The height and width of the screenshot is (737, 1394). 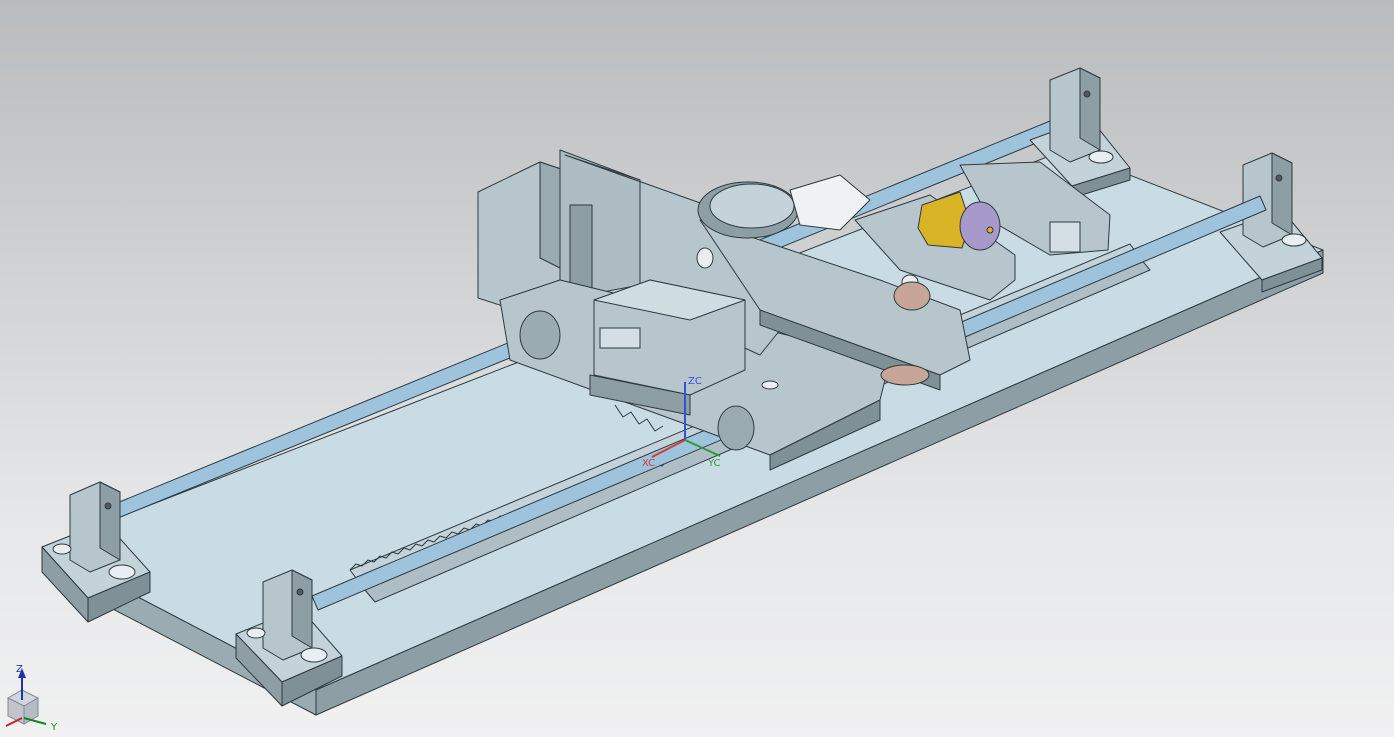 What do you see at coordinates (19, 669) in the screenshot?
I see `triad-z-label: Z` at bounding box center [19, 669].